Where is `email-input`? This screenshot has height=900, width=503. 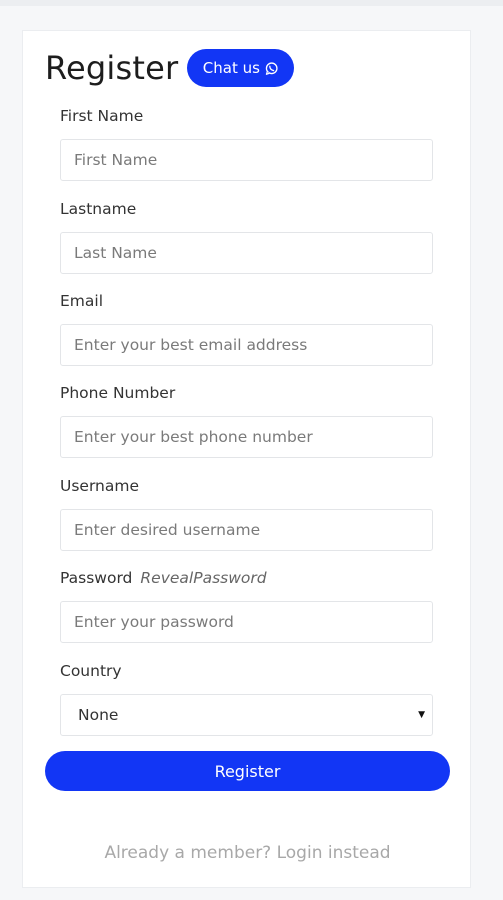 email-input is located at coordinates (246, 345).